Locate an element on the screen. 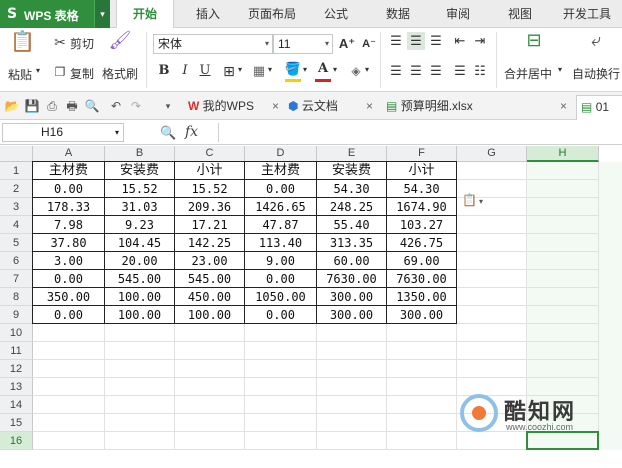  align-middle-icon: ☰ is located at coordinates (416, 41).